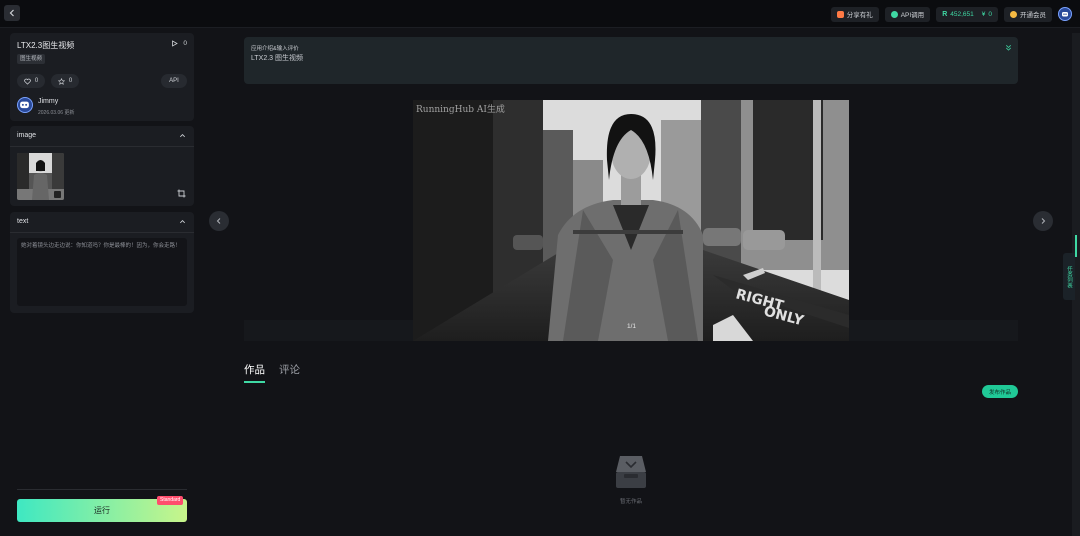 This screenshot has width=1080, height=536. I want to click on heart-icon, so click(27, 81).